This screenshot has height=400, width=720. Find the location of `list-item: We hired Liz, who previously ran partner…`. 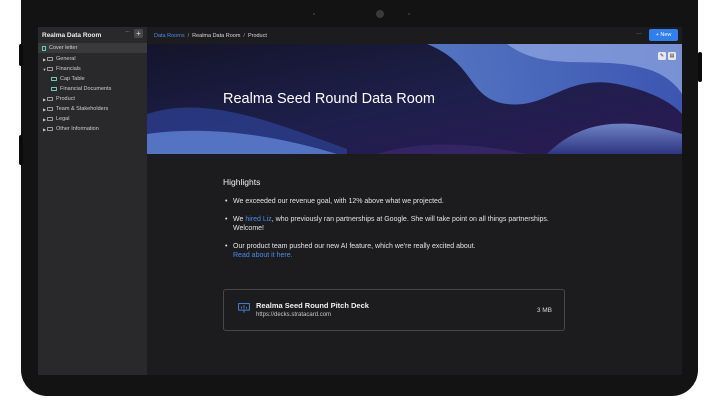

list-item: We hired Liz, who previously ran partner… is located at coordinates (394, 224).